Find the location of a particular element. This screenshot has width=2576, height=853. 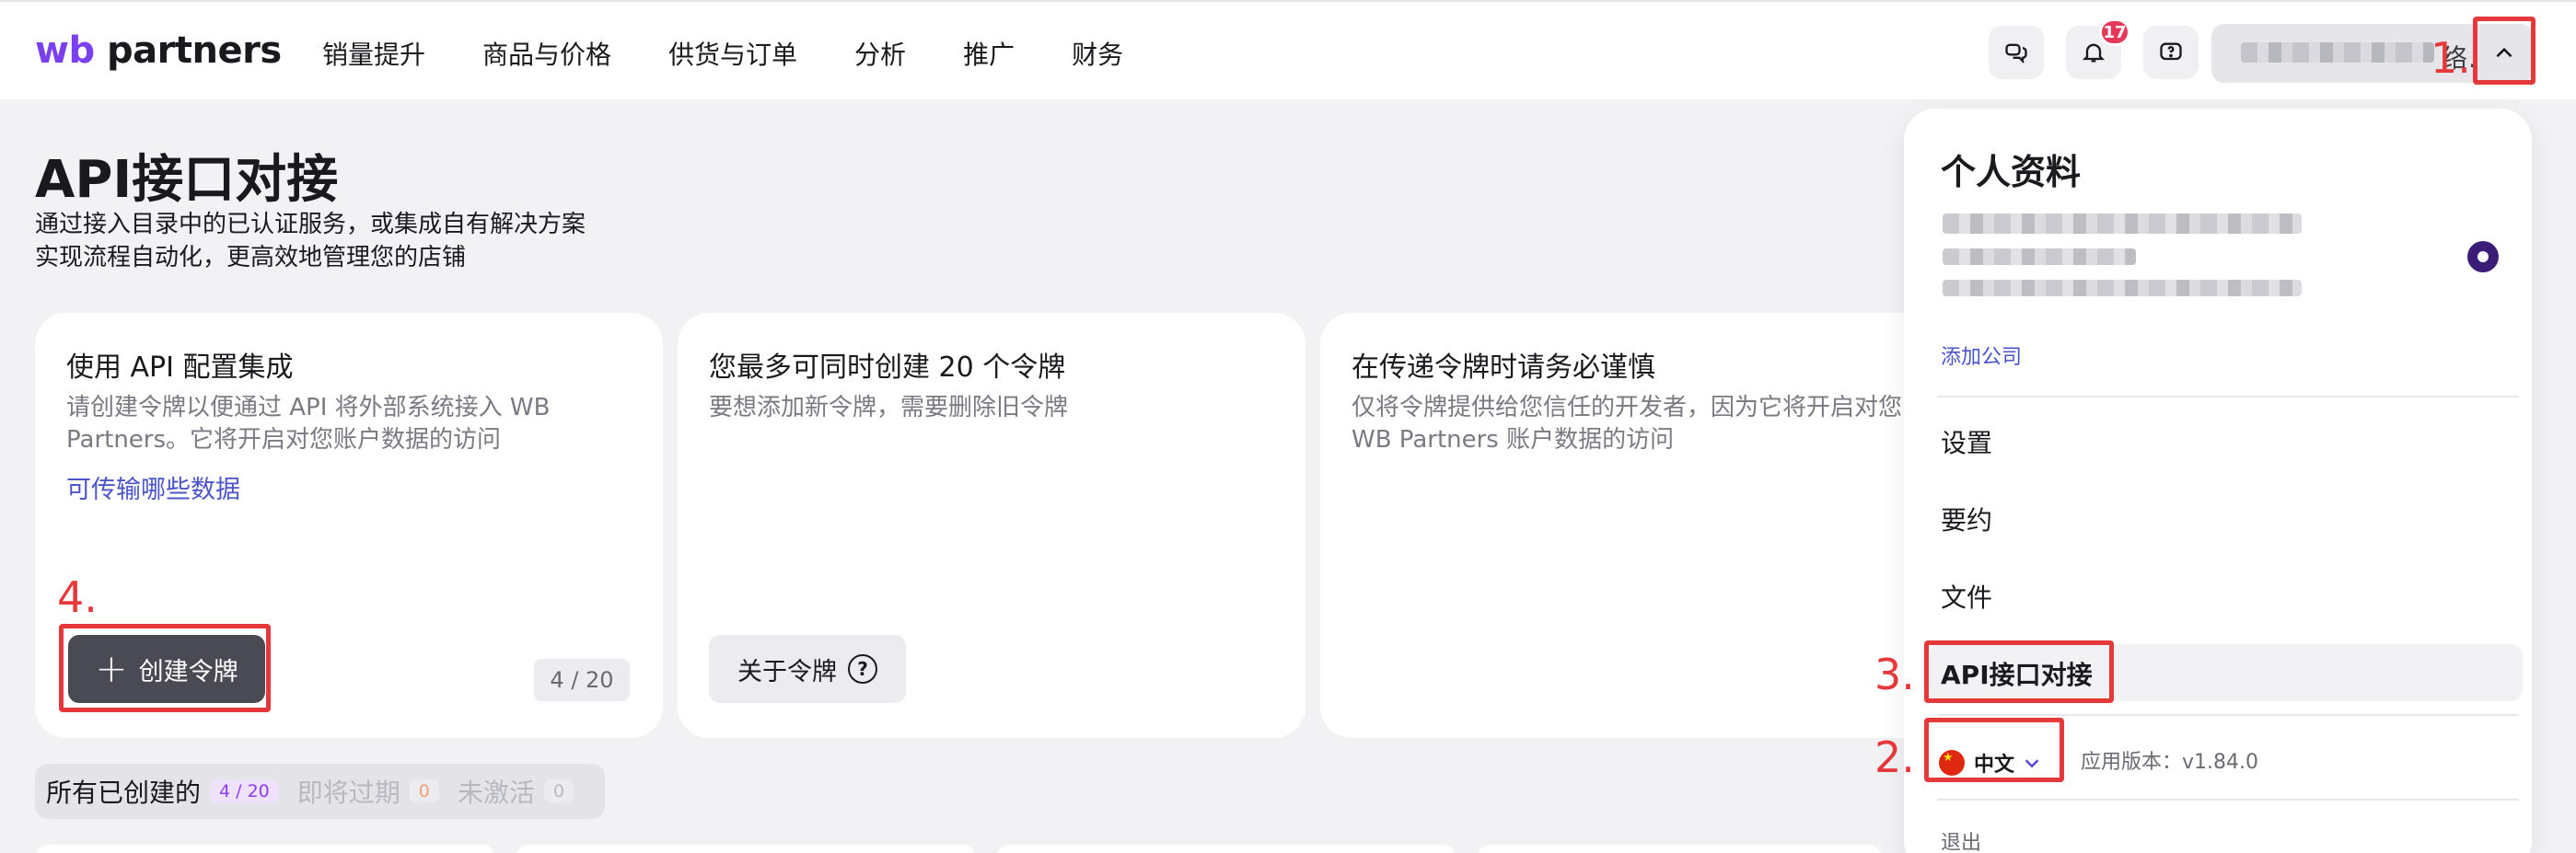

help-button is located at coordinates (2171, 52).